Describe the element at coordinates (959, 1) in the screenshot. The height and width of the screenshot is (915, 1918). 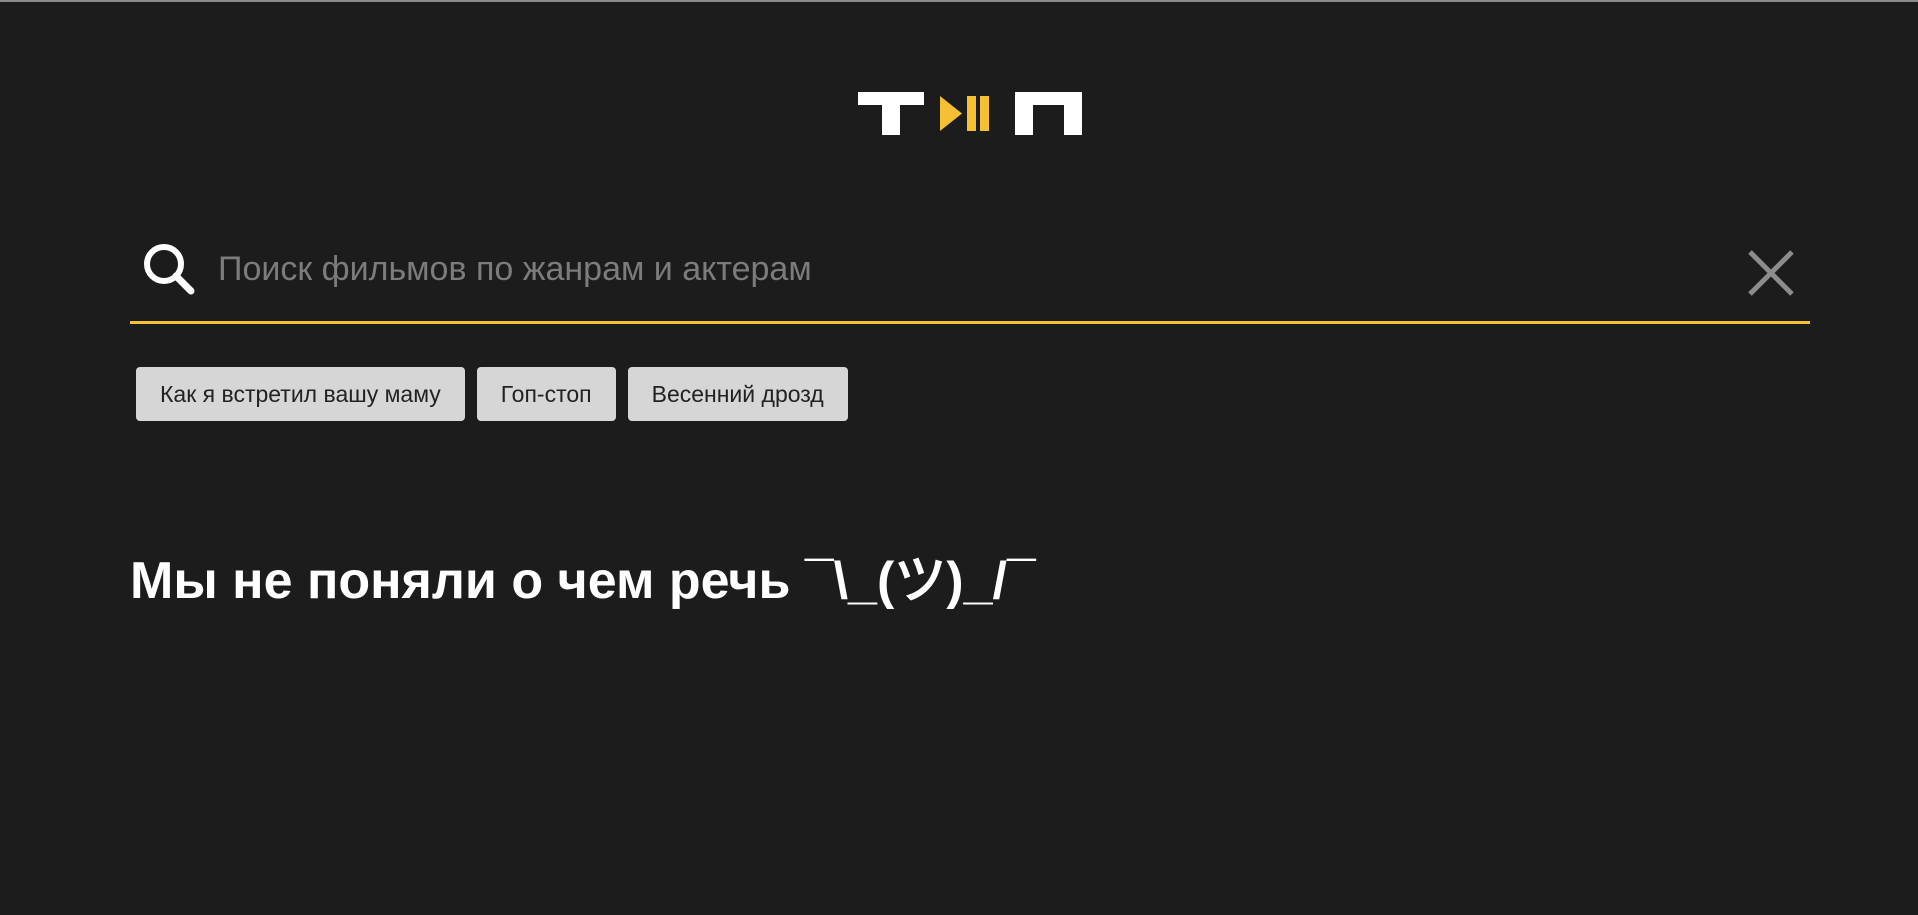
I see `window-top-edge` at that location.